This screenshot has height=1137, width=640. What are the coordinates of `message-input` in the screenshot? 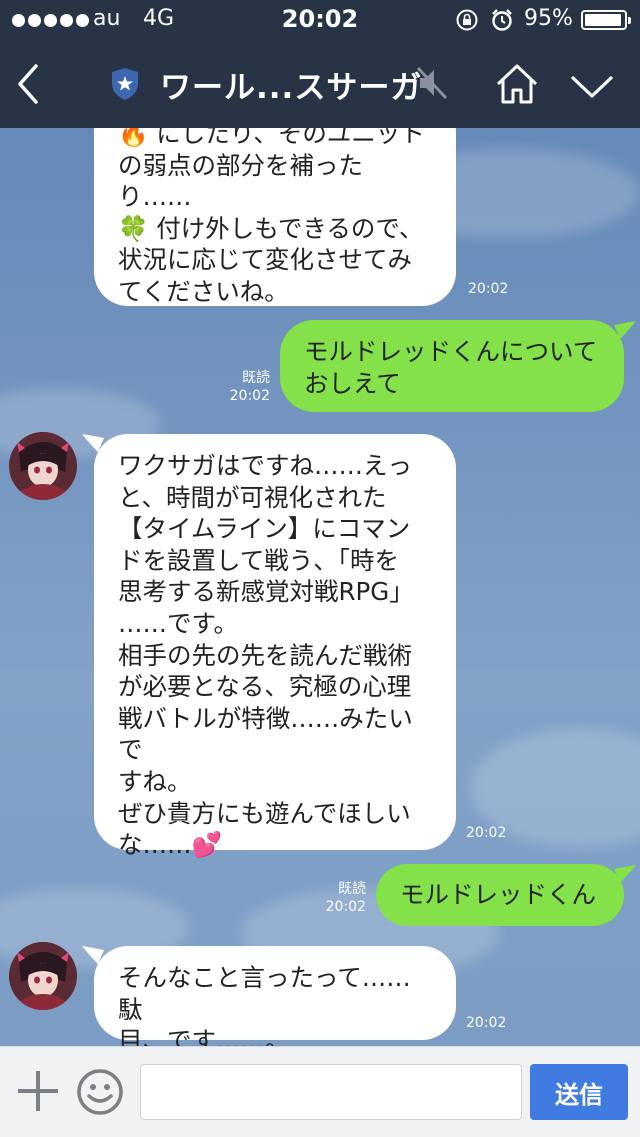 It's located at (331, 1092).